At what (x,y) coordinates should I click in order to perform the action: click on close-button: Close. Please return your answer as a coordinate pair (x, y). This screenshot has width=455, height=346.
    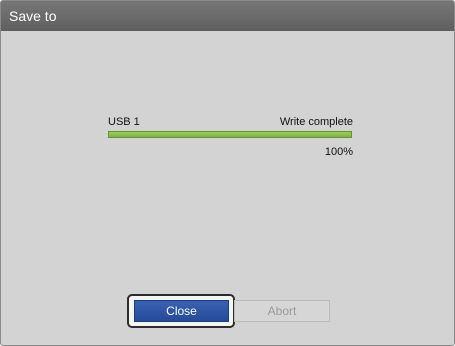
    Looking at the image, I should click on (181, 311).